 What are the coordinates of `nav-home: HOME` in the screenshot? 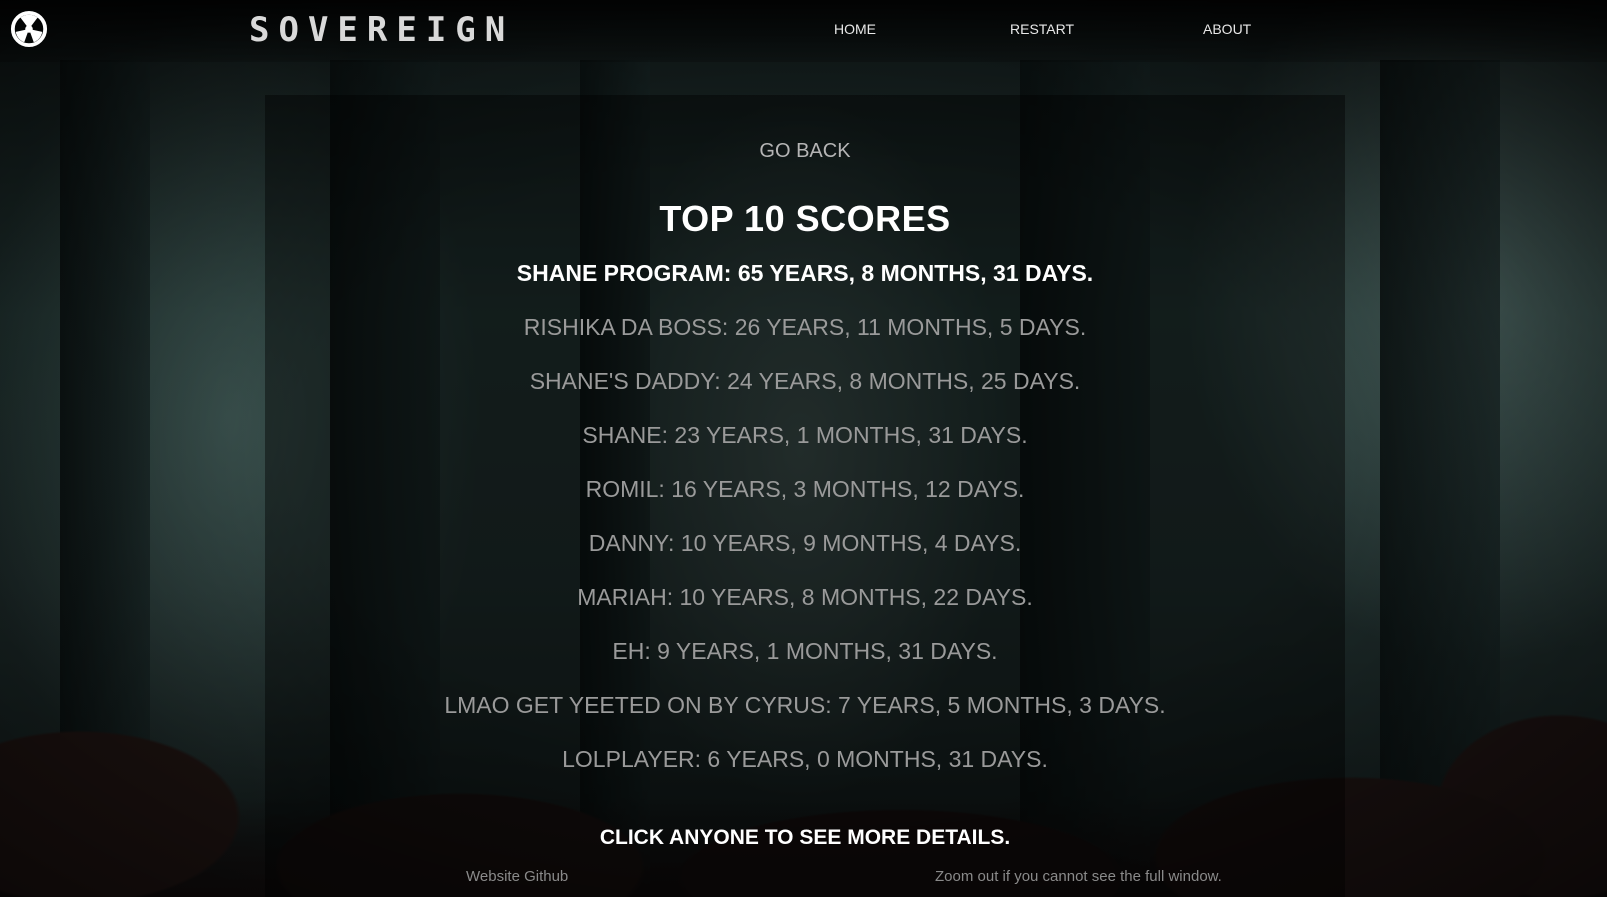 It's located at (855, 29).